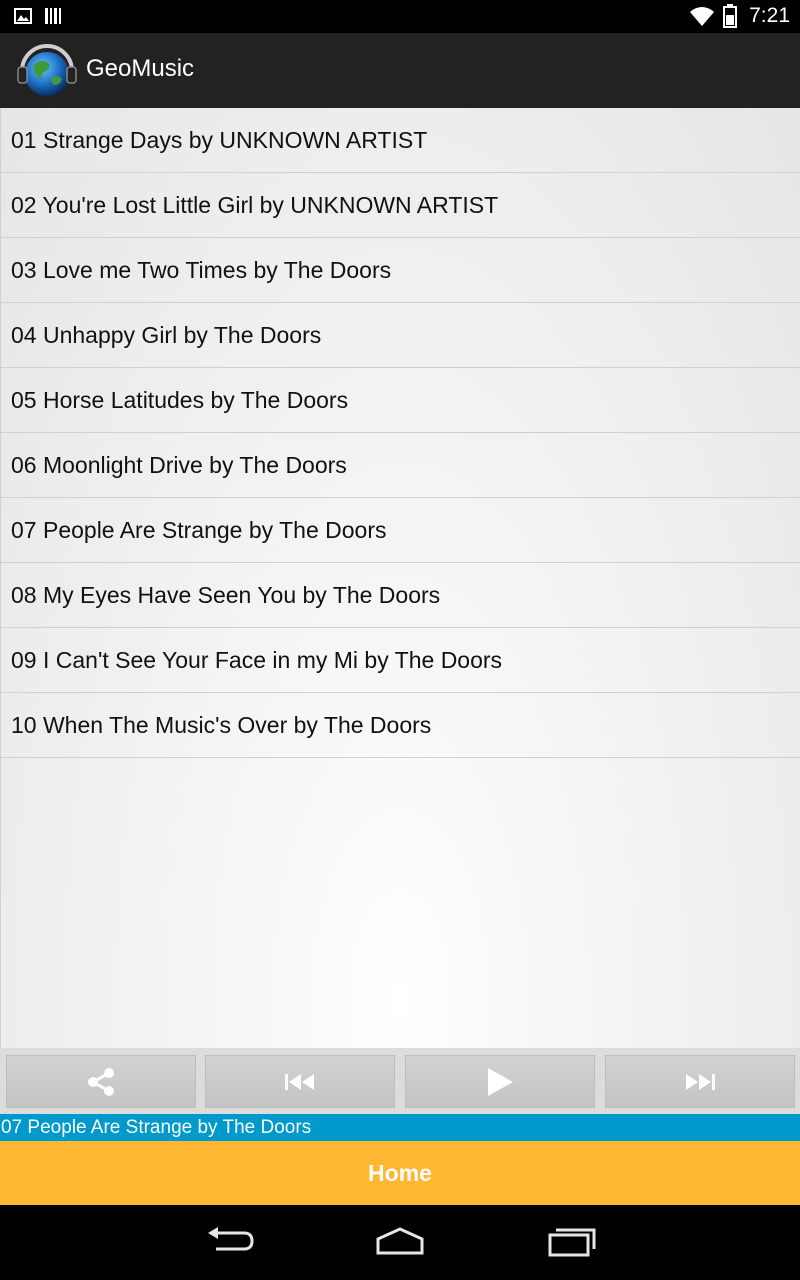 Image resolution: width=800 pixels, height=1280 pixels. I want to click on recent-apps-icon, so click(572, 1241).